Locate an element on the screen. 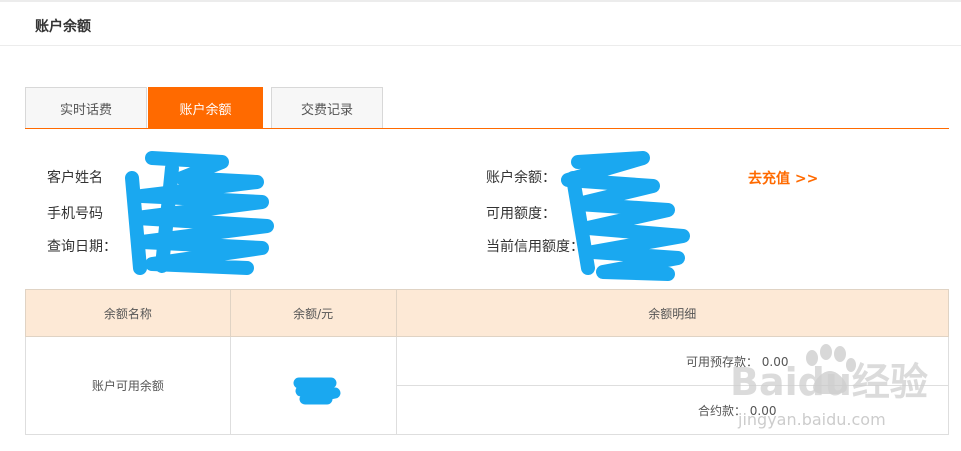 The width and height of the screenshot is (961, 451). available-credit-row: 可用额度： is located at coordinates (521, 213).